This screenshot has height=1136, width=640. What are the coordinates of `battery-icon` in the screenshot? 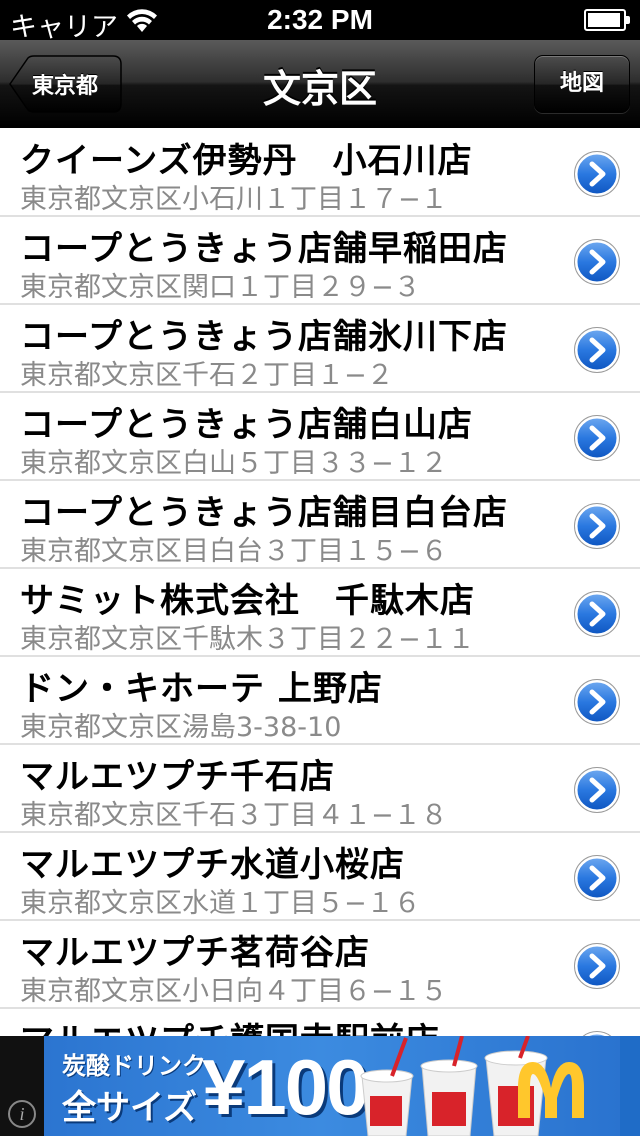 It's located at (607, 20).